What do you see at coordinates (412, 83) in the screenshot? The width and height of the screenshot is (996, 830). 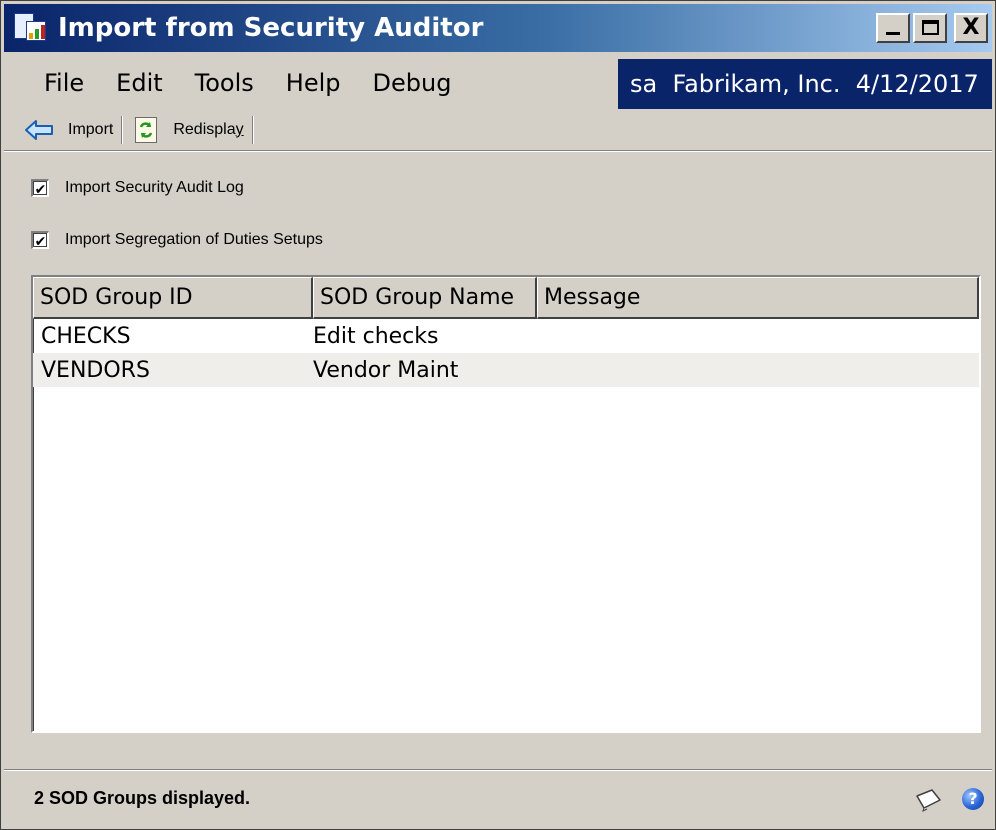 I see `menu-debug: Debug` at bounding box center [412, 83].